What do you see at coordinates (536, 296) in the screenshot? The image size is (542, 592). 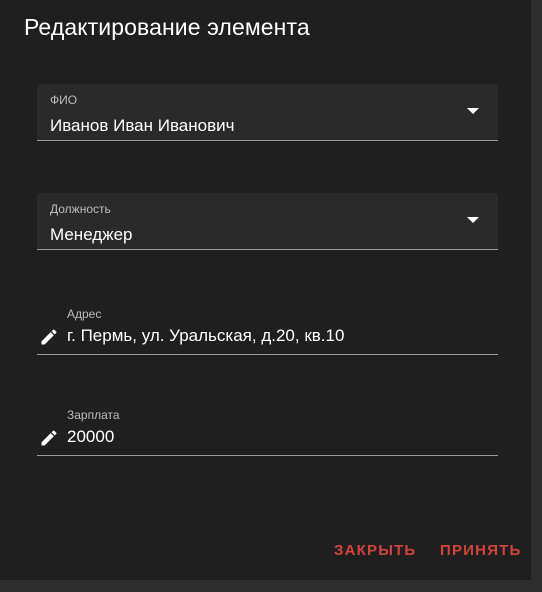 I see `page-edge-right` at bounding box center [536, 296].